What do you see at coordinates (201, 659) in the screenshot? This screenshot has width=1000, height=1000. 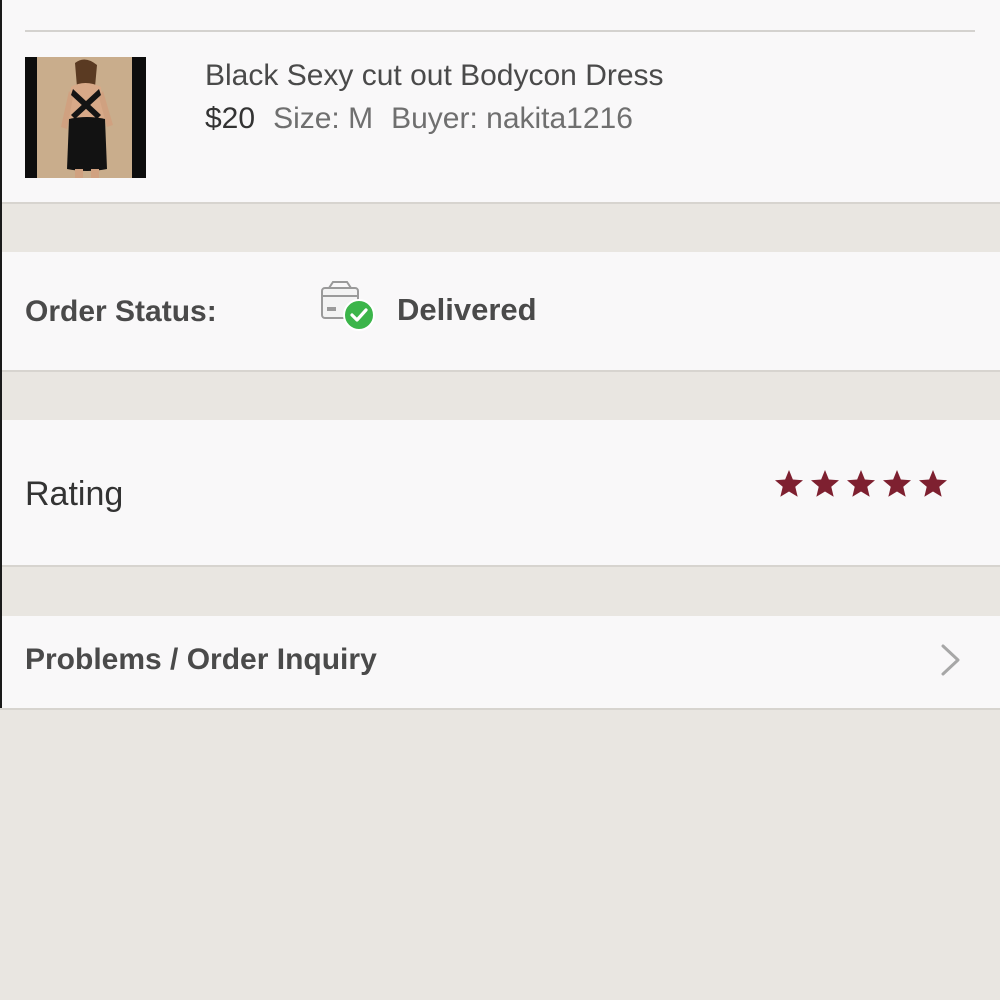 I see `problems-label: Problems / Order Inquiry` at bounding box center [201, 659].